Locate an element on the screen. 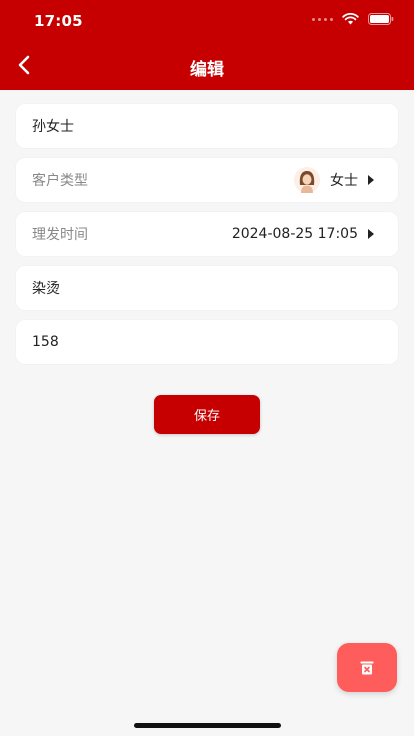 The width and height of the screenshot is (414, 736). status-icons is located at coordinates (353, 19).